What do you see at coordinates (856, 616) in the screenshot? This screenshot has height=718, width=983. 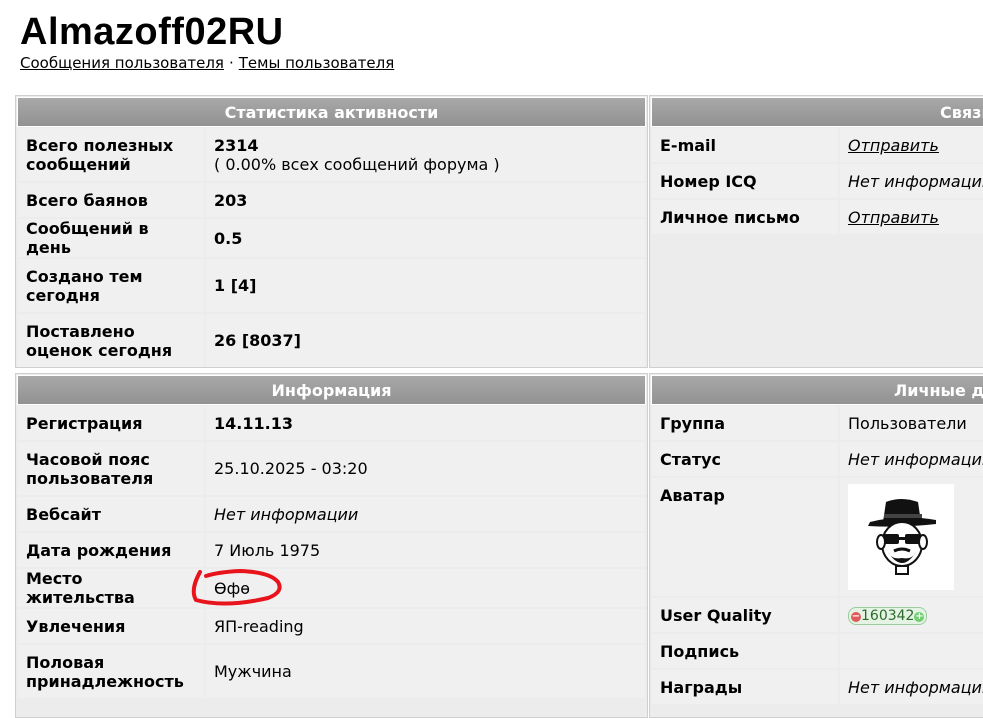 I see `quality-minus-button: −` at bounding box center [856, 616].